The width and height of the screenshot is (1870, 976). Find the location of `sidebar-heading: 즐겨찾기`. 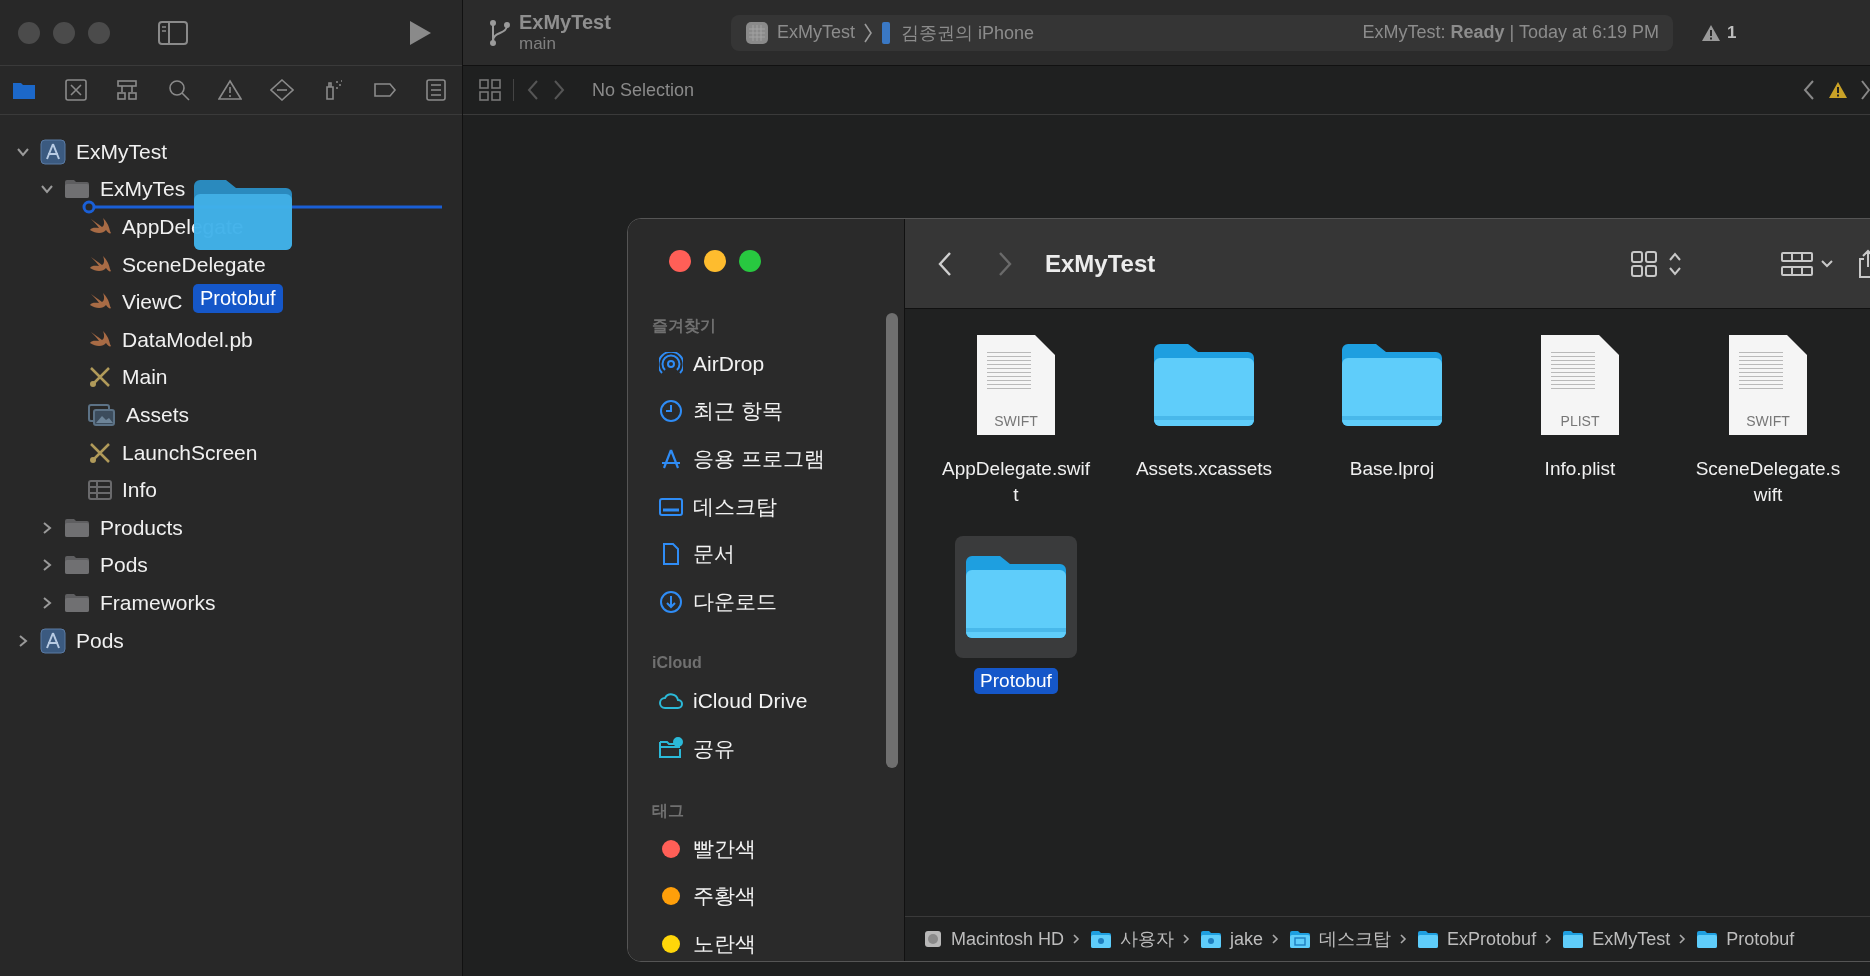

sidebar-heading: 즐겨찾기 is located at coordinates (684, 326).